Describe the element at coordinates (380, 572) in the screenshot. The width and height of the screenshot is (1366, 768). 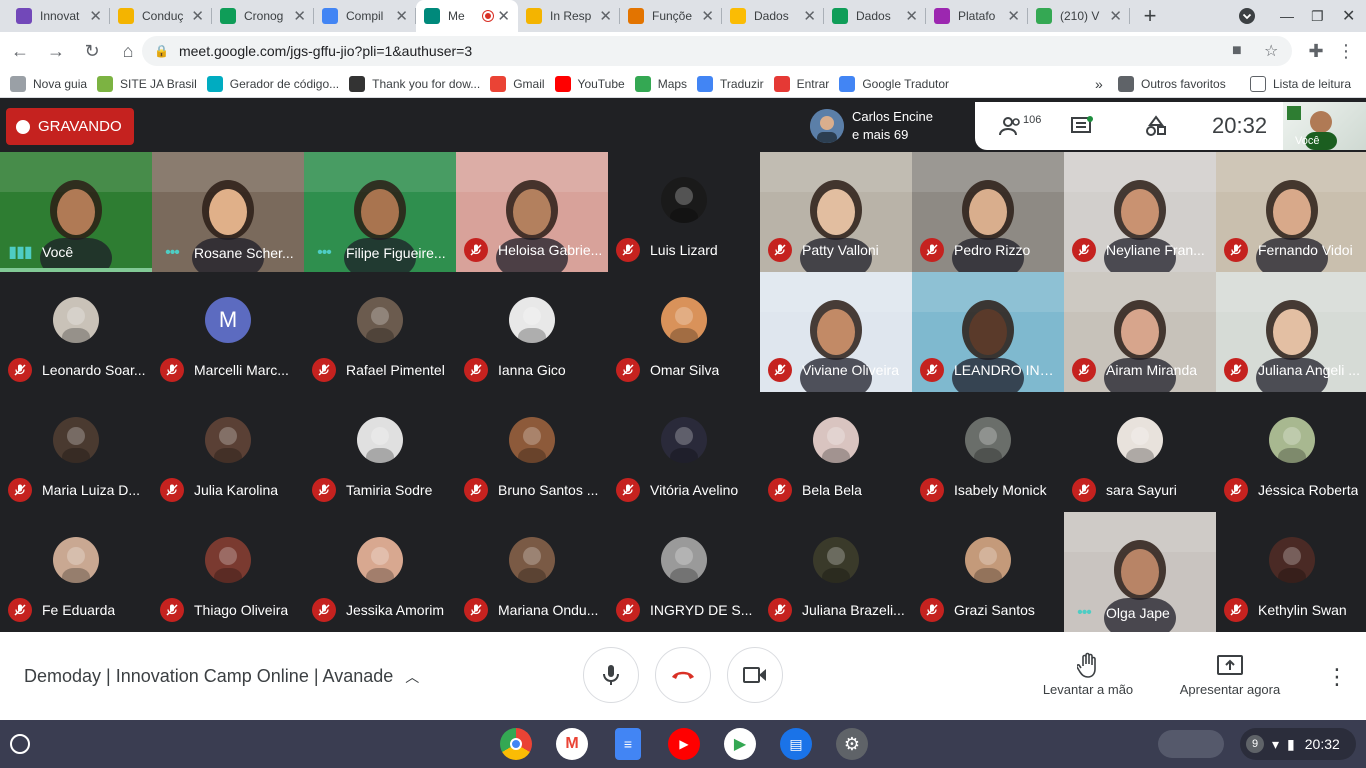
I see `participant-tile: Jessika Amorim` at that location.